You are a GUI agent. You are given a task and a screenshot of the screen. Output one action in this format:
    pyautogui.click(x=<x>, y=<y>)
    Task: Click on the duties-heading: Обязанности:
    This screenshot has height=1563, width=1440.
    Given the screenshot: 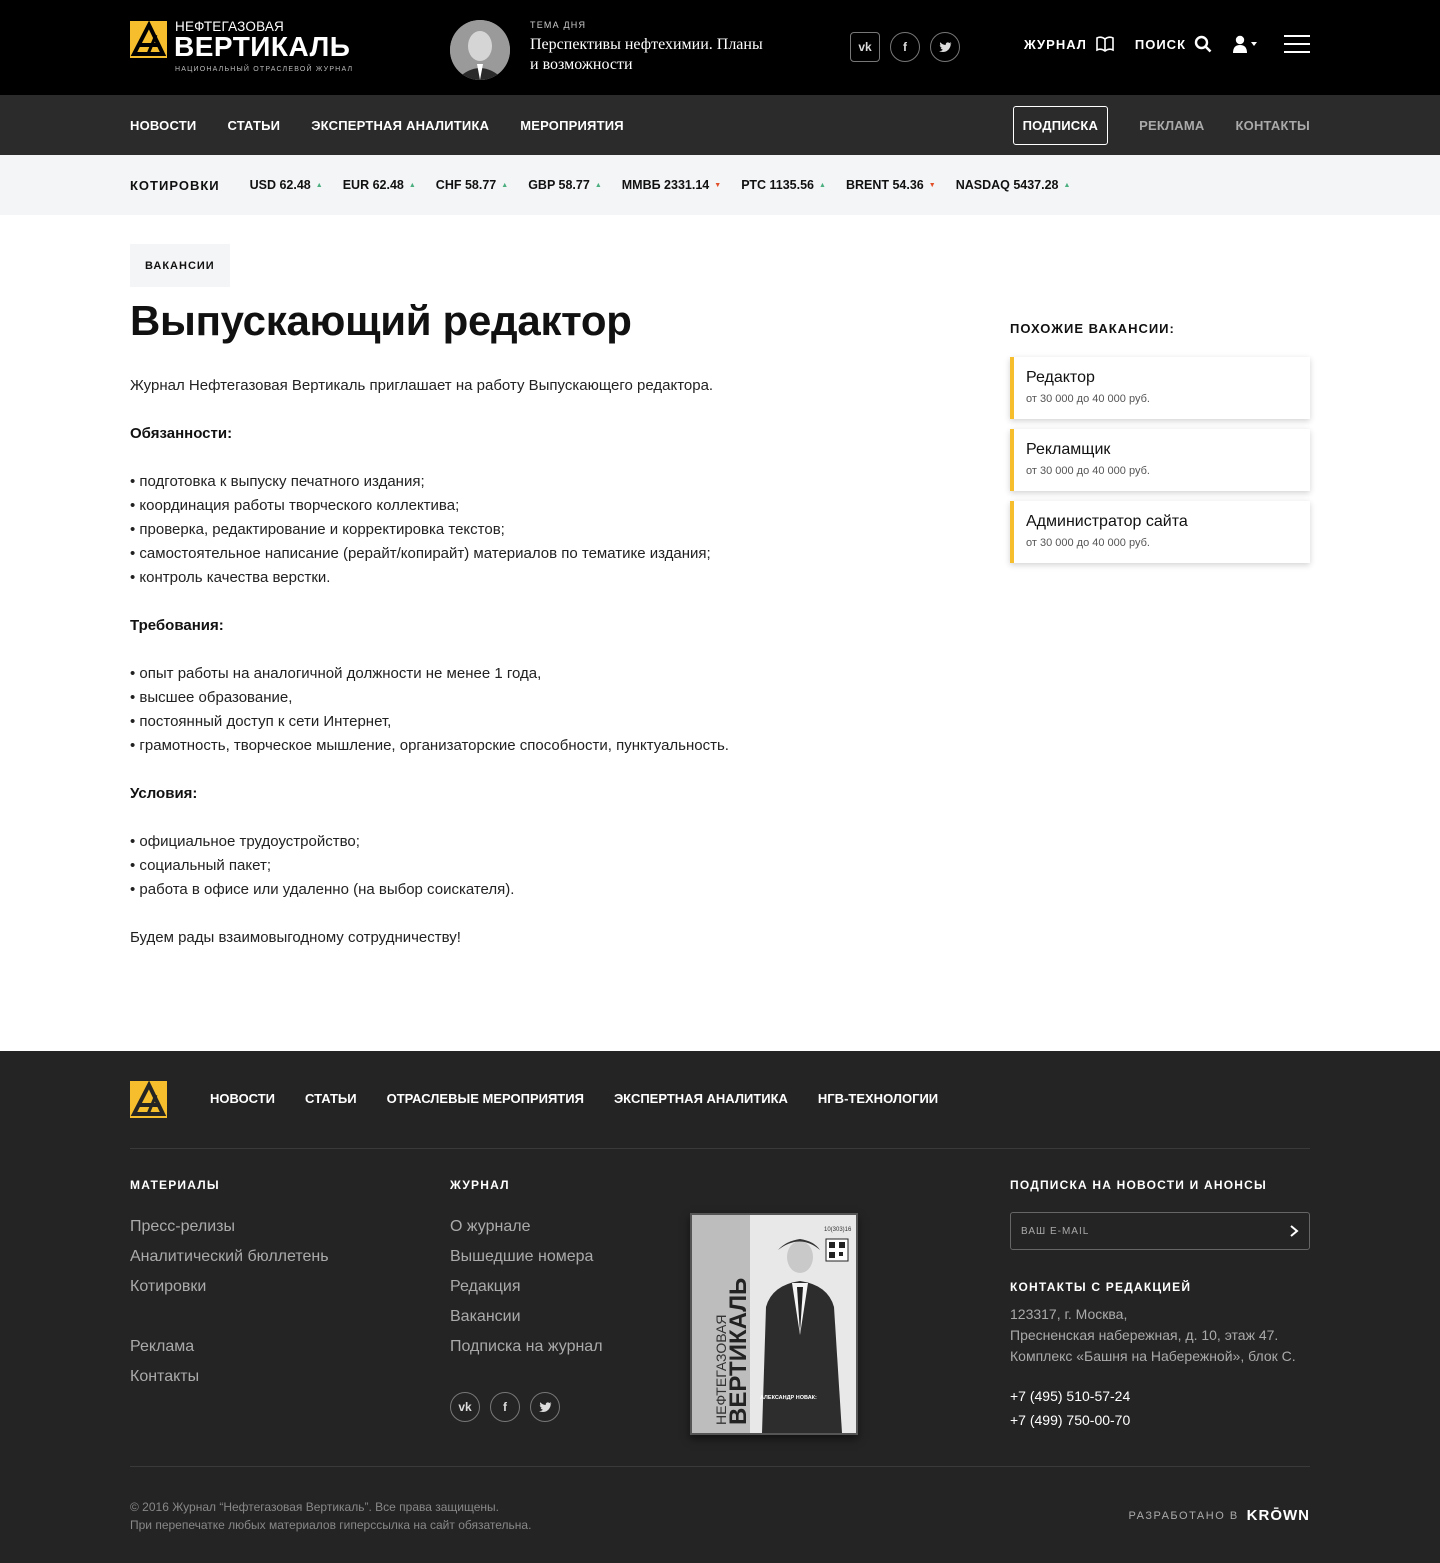 What is the action you would take?
    pyautogui.click(x=181, y=433)
    